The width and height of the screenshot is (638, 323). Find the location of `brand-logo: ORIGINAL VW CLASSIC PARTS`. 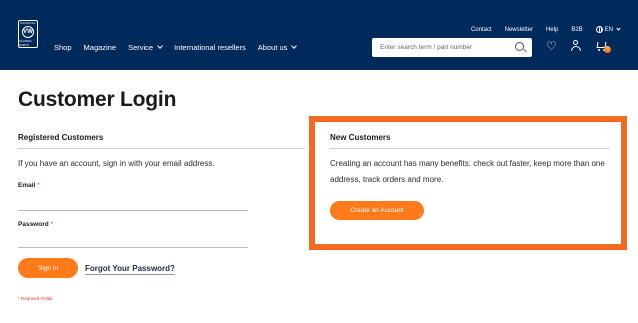

brand-logo: ORIGINAL VW CLASSIC PARTS is located at coordinates (28, 34).